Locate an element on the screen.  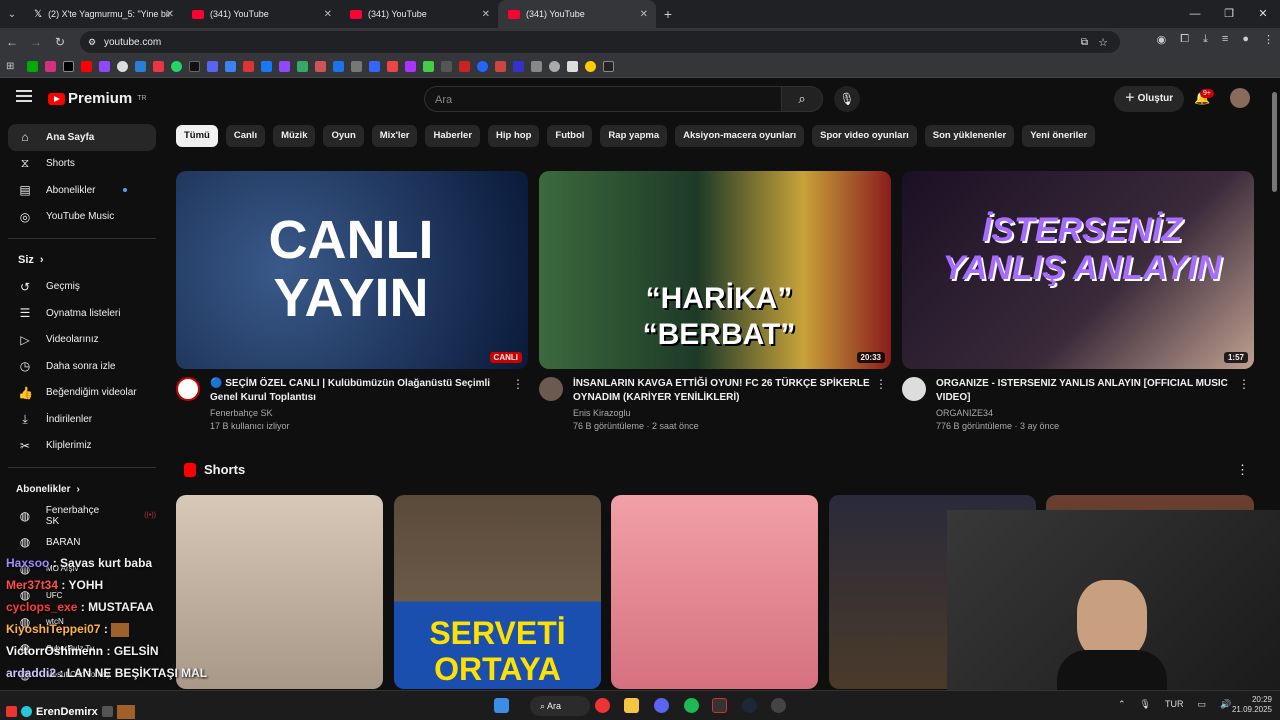
create-button: ＋ Oluştur is located at coordinates (1149, 99).